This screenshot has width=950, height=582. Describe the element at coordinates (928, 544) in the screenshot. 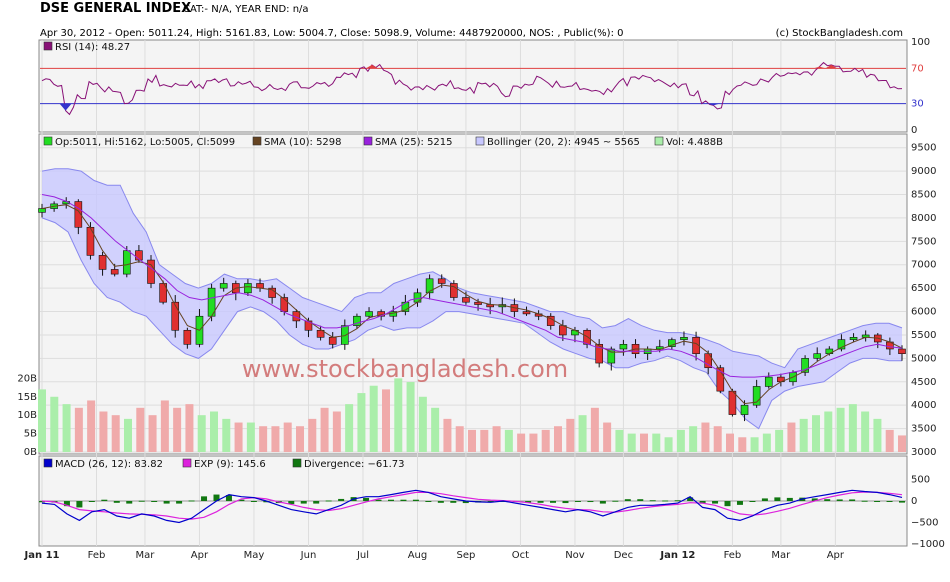

I see `macd-tick-label: −1000` at that location.